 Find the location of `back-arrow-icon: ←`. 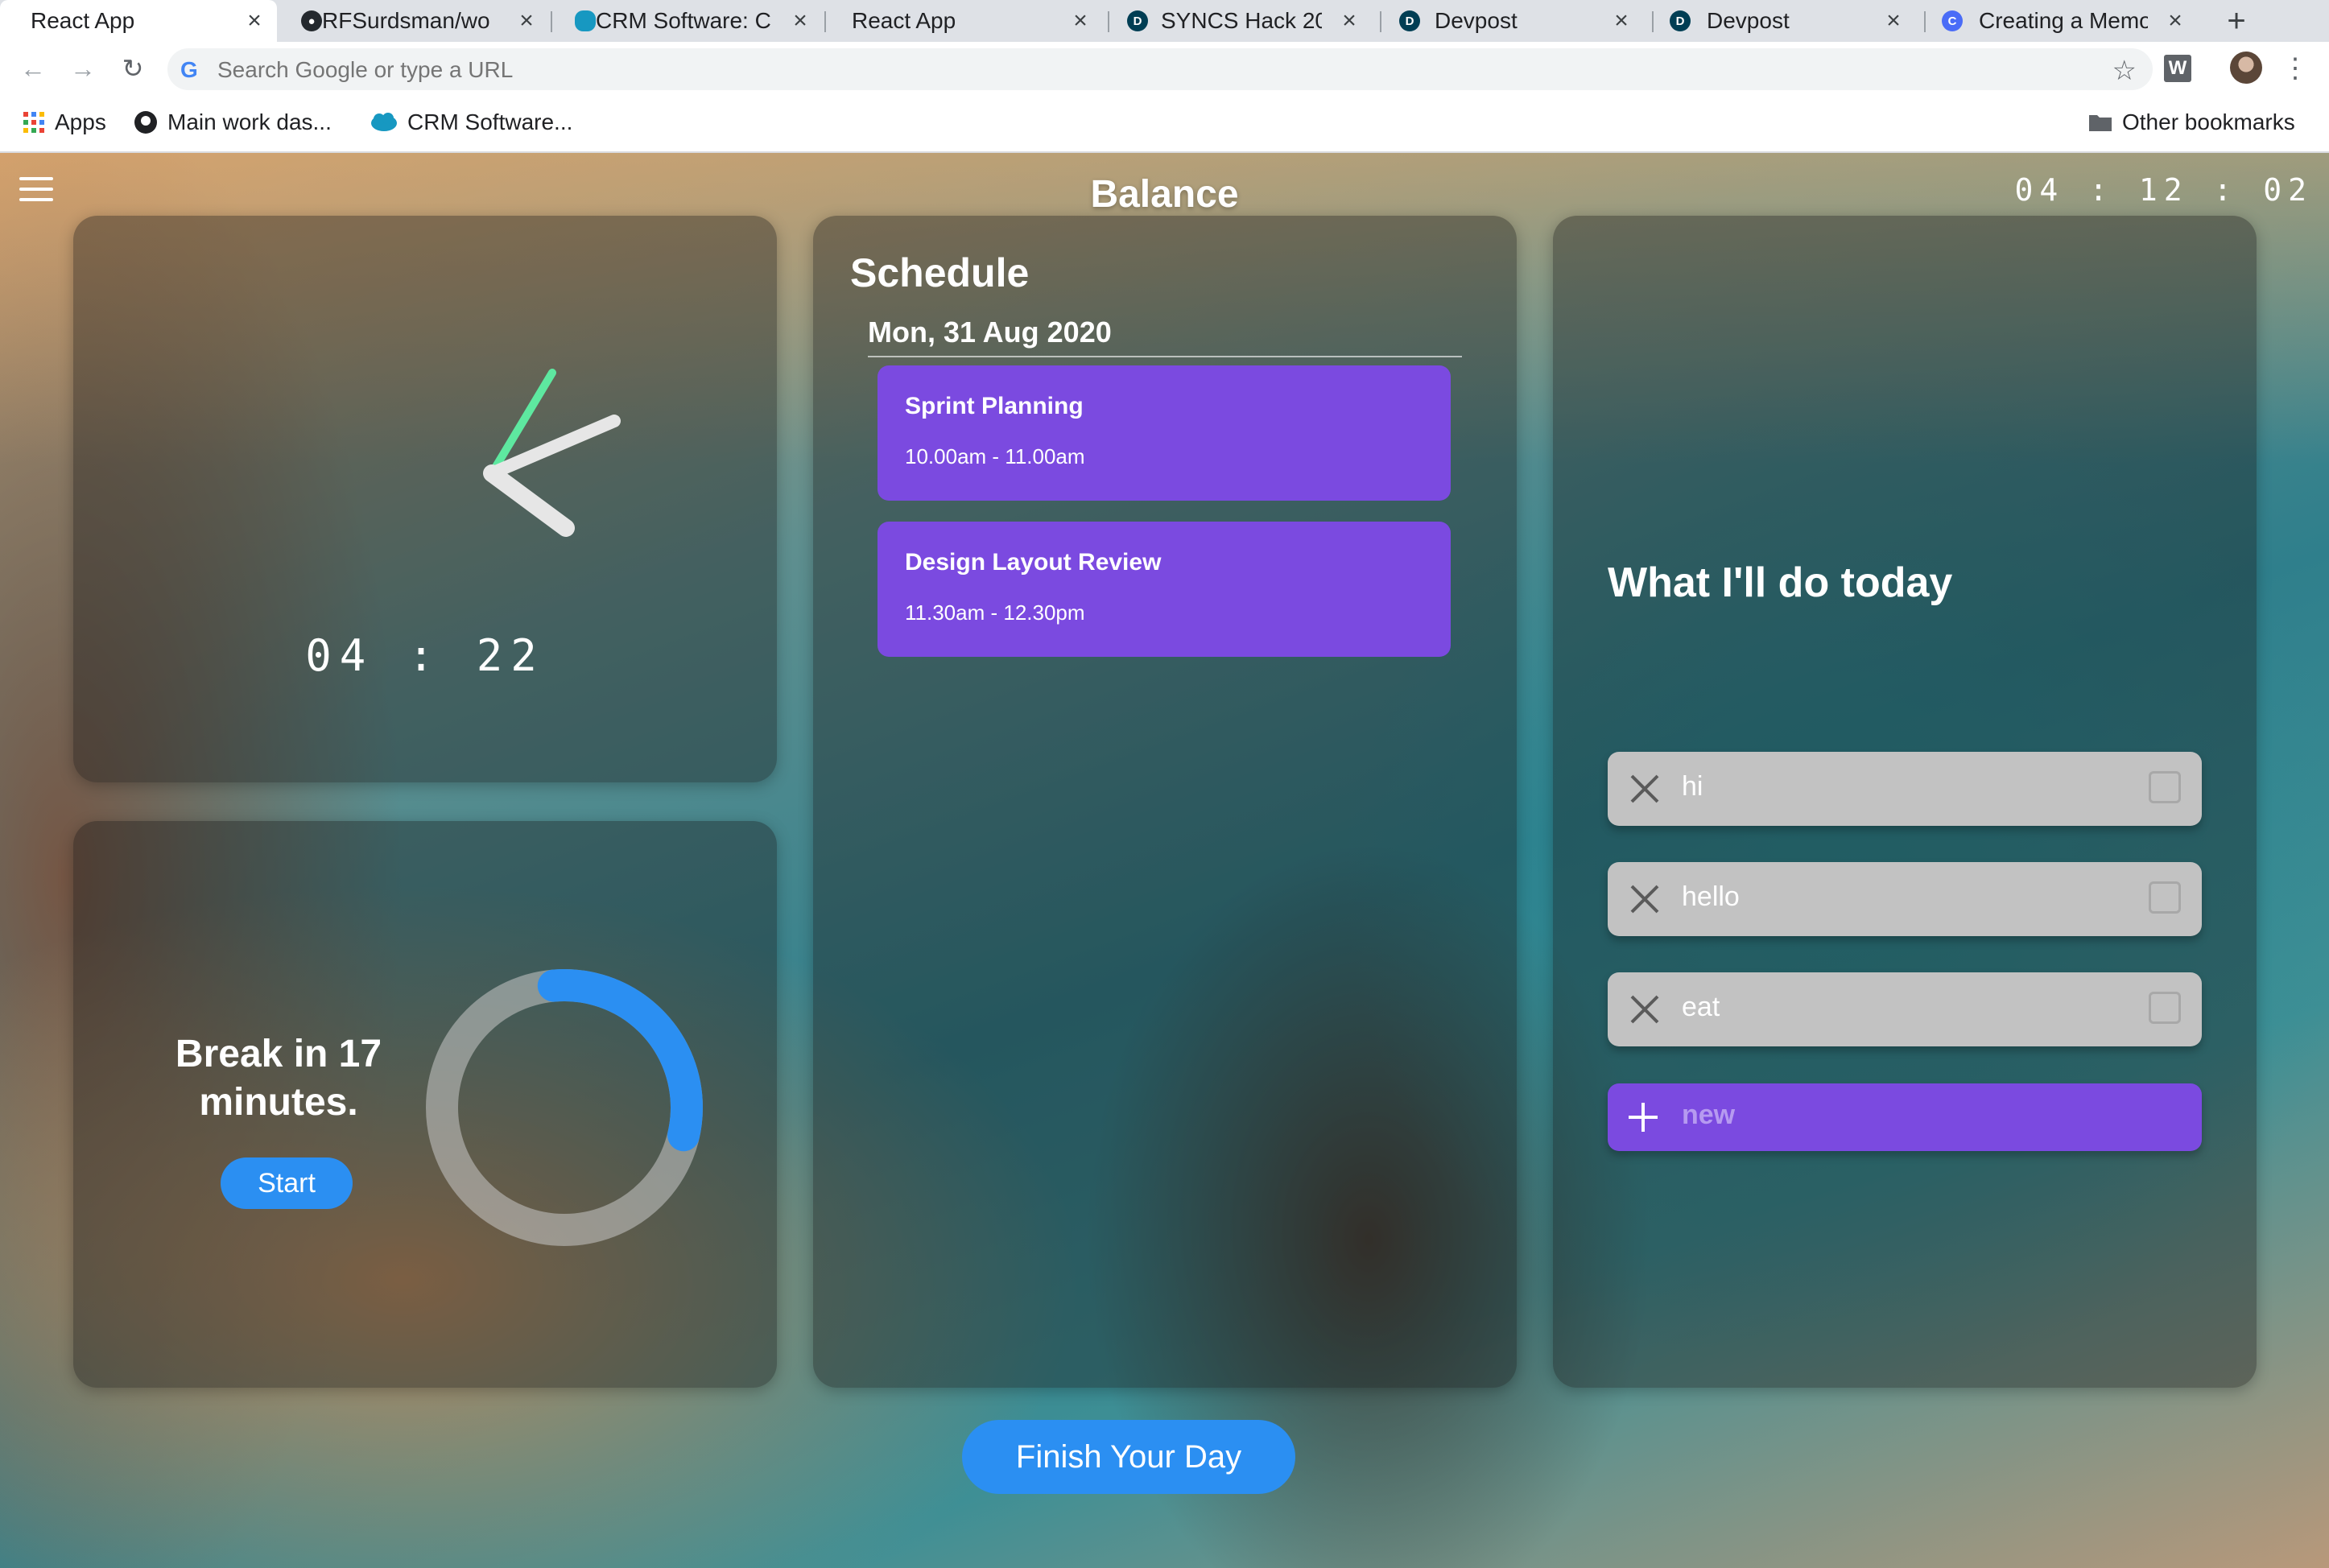

back-arrow-icon: ← is located at coordinates (33, 68).